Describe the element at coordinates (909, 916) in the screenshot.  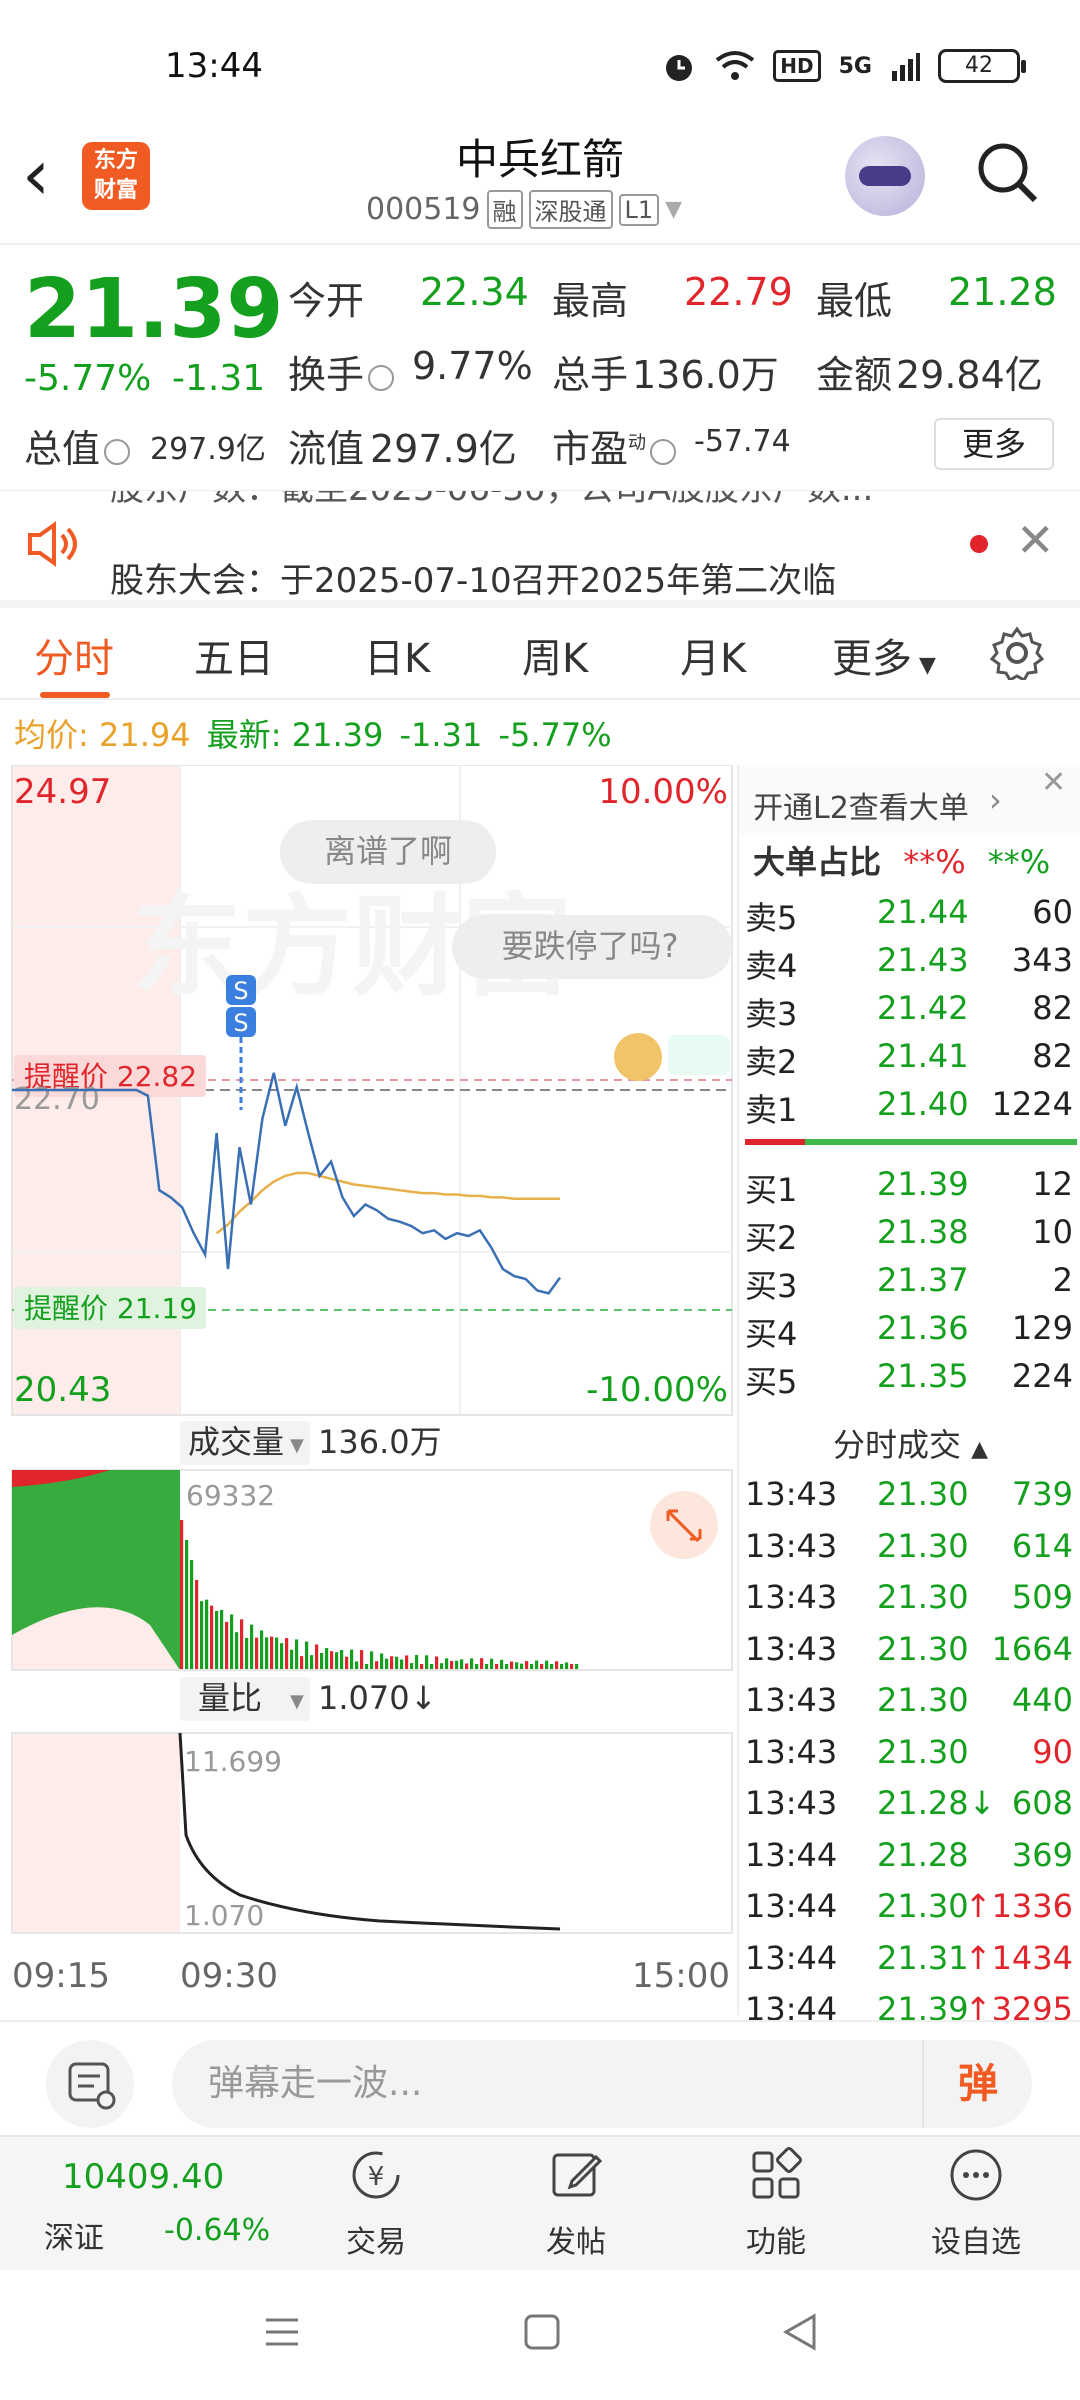
I see `ask-row: 卖5 21.44 60` at that location.